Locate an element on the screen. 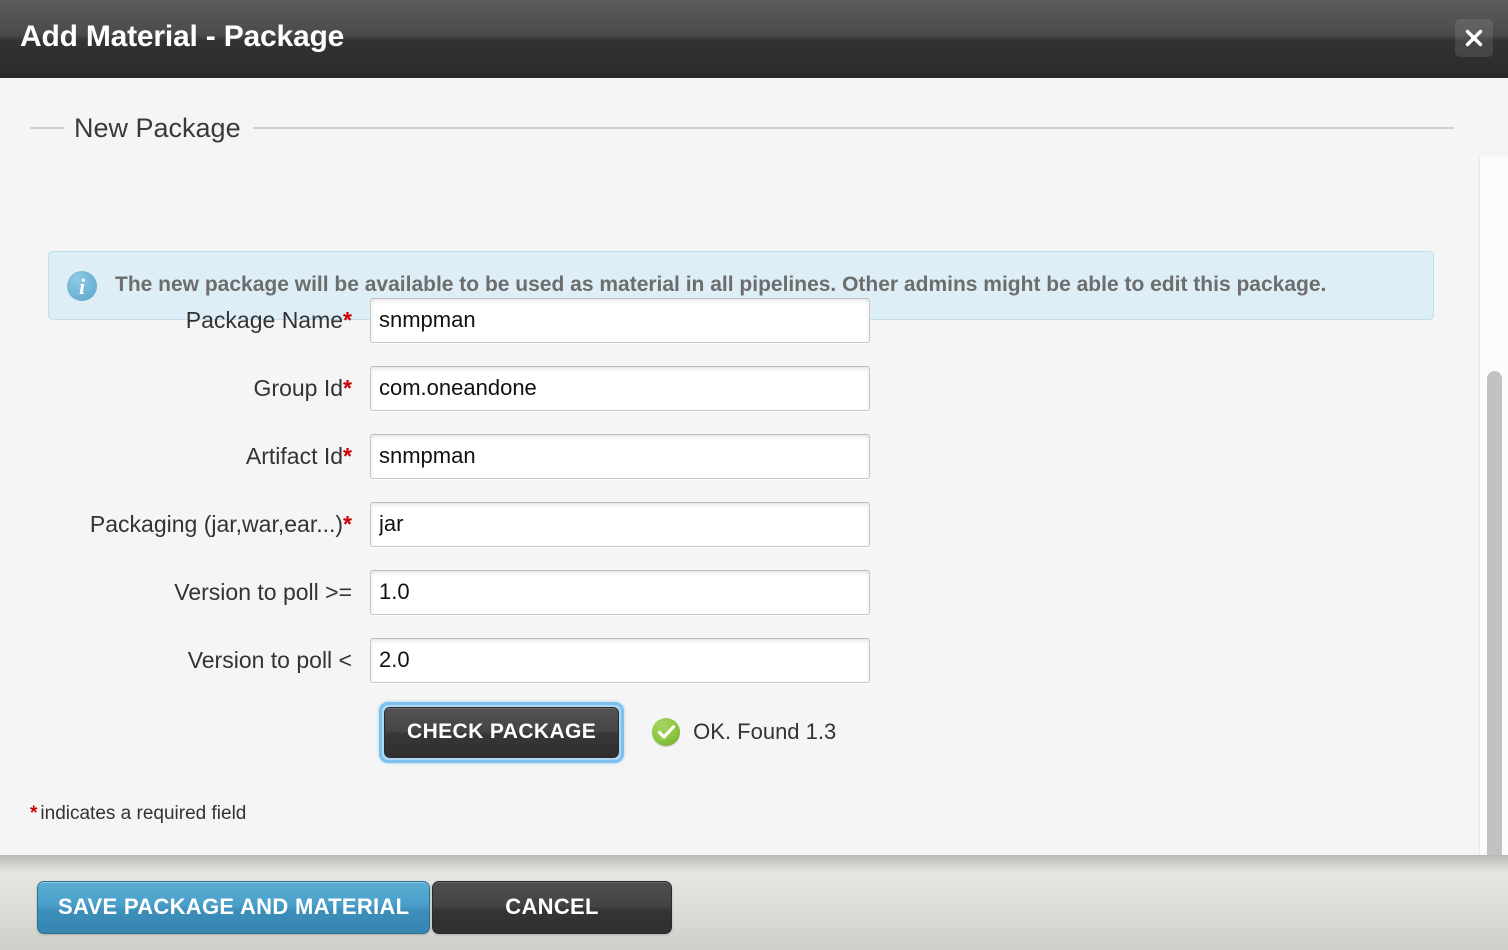 The width and height of the screenshot is (1508, 950). form-row-version-poll-gte: Version to poll >= is located at coordinates (754, 592).